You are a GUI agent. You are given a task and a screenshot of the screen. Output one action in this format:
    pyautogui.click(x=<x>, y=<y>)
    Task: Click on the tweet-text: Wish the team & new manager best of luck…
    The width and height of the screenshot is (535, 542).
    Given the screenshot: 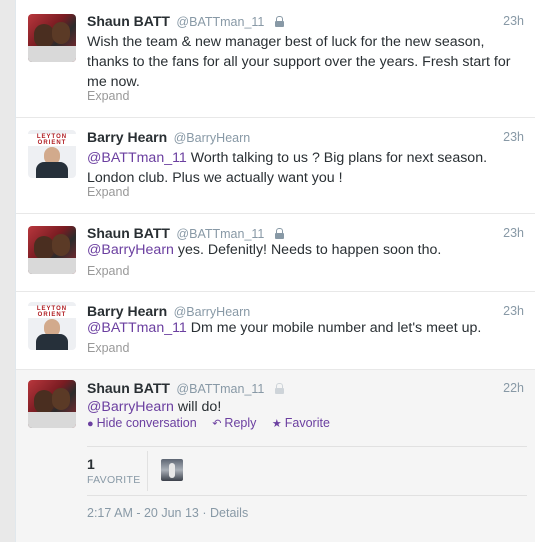 What is the action you would take?
    pyautogui.click(x=307, y=62)
    